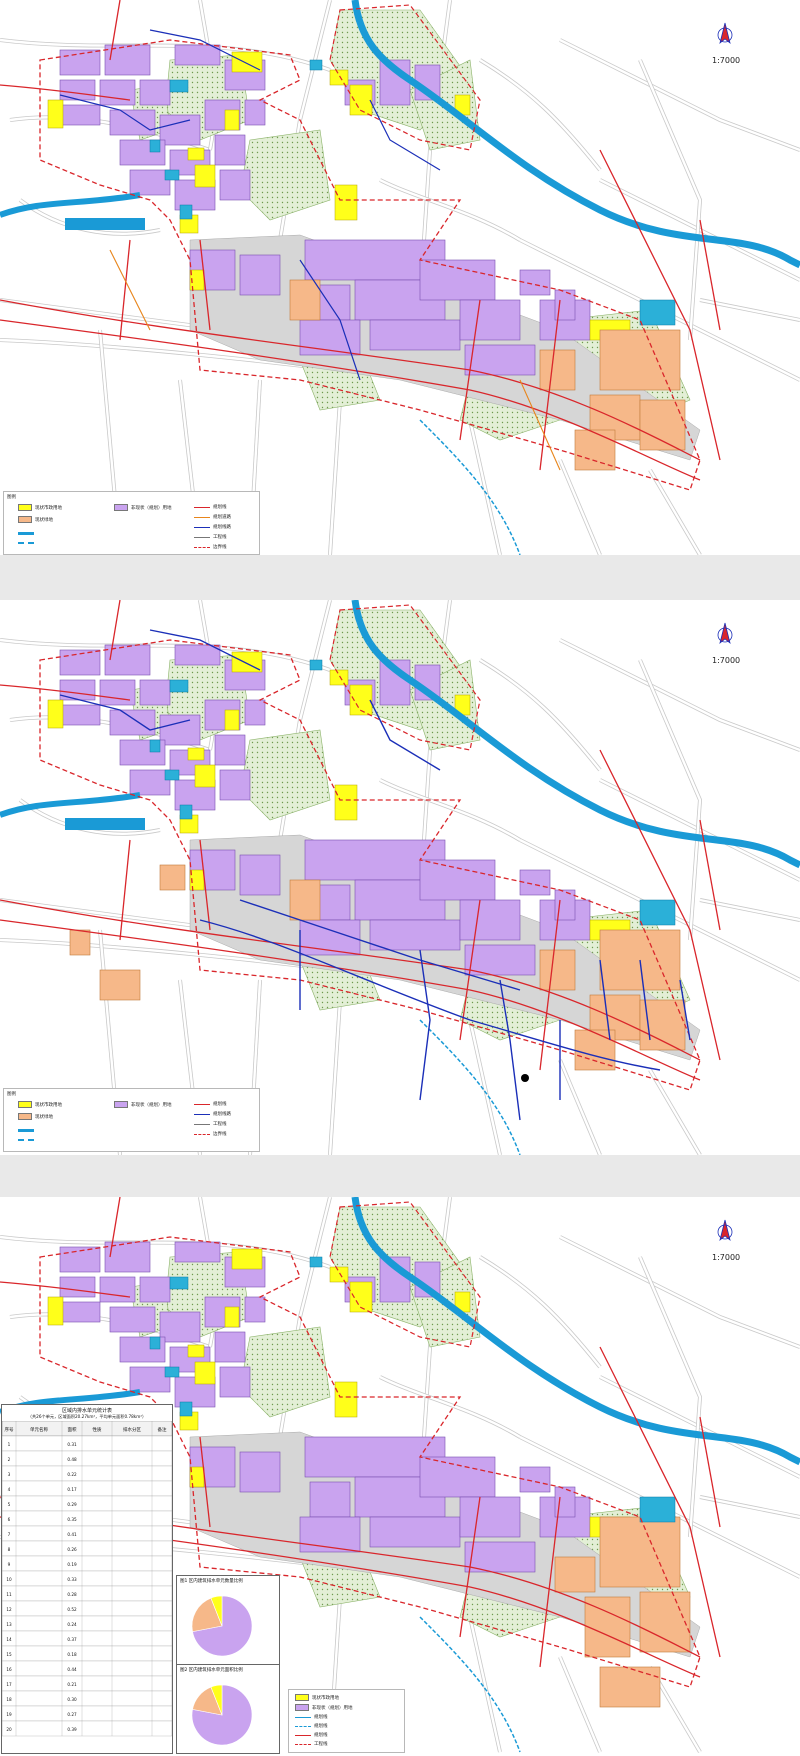 The width and height of the screenshot is (800, 1756). Describe the element at coordinates (87, 1429) in the screenshot. I see `table-header-row` at that location.